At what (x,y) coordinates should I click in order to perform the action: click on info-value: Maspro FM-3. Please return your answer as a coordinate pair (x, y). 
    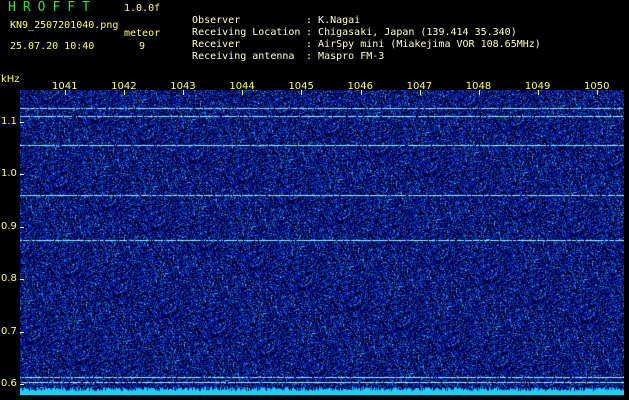
    Looking at the image, I should click on (351, 56).